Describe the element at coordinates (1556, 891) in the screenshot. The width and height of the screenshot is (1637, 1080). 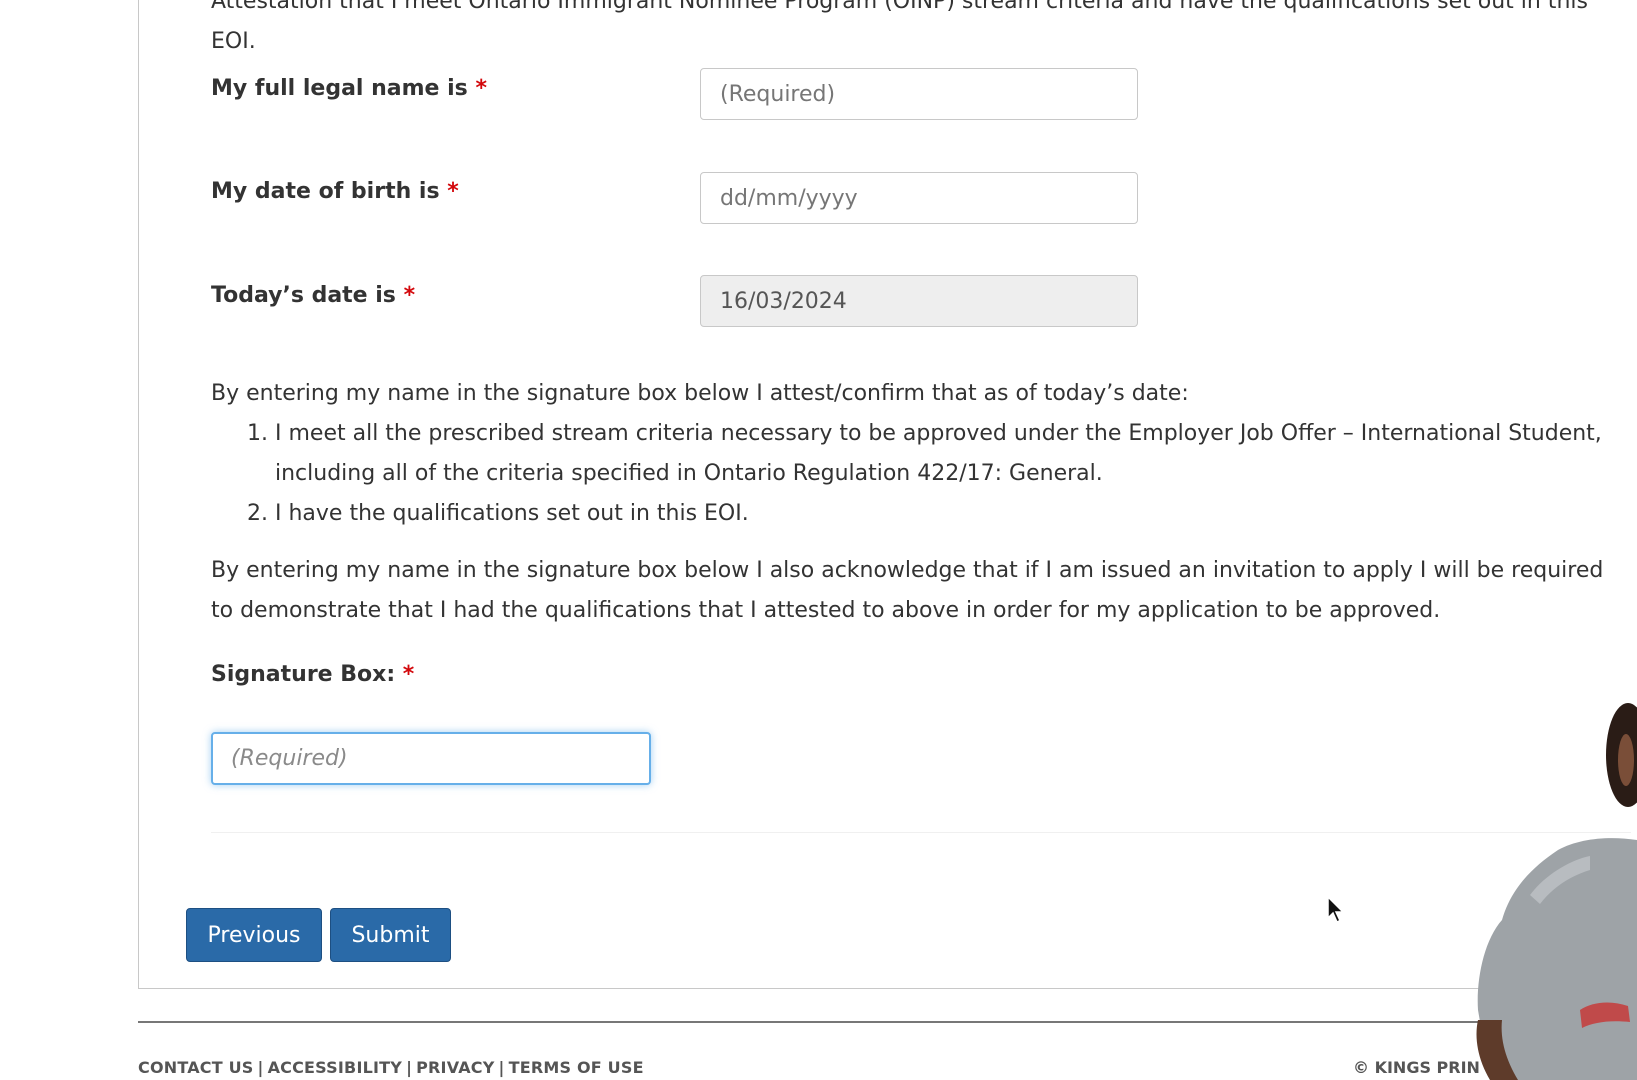
I see `presenter-webcam-overlay` at that location.